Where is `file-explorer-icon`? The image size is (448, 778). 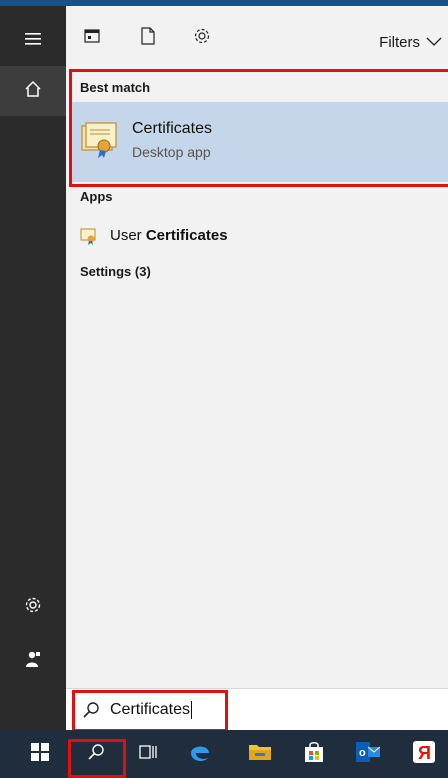
file-explorer-icon is located at coordinates (260, 754).